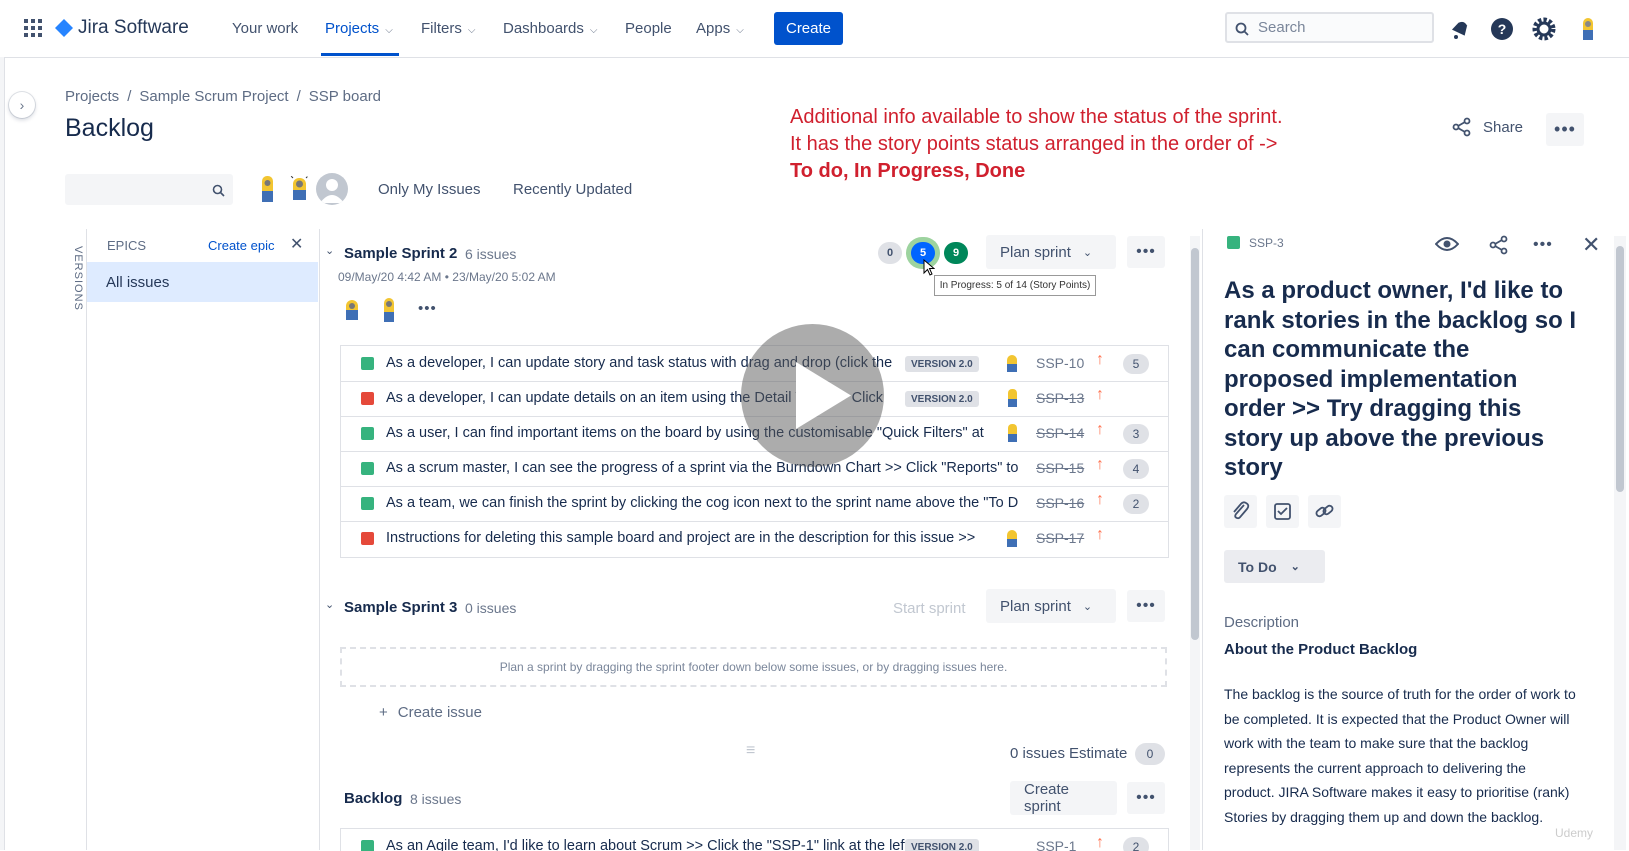 The height and width of the screenshot is (851, 1629). Describe the element at coordinates (1262, 622) in the screenshot. I see `description-label: Description` at that location.